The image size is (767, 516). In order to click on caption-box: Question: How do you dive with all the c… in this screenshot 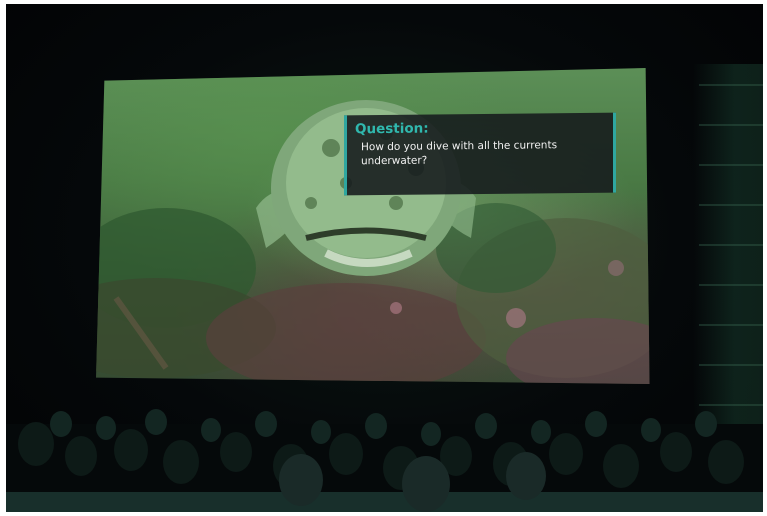, I will do `click(480, 154)`.